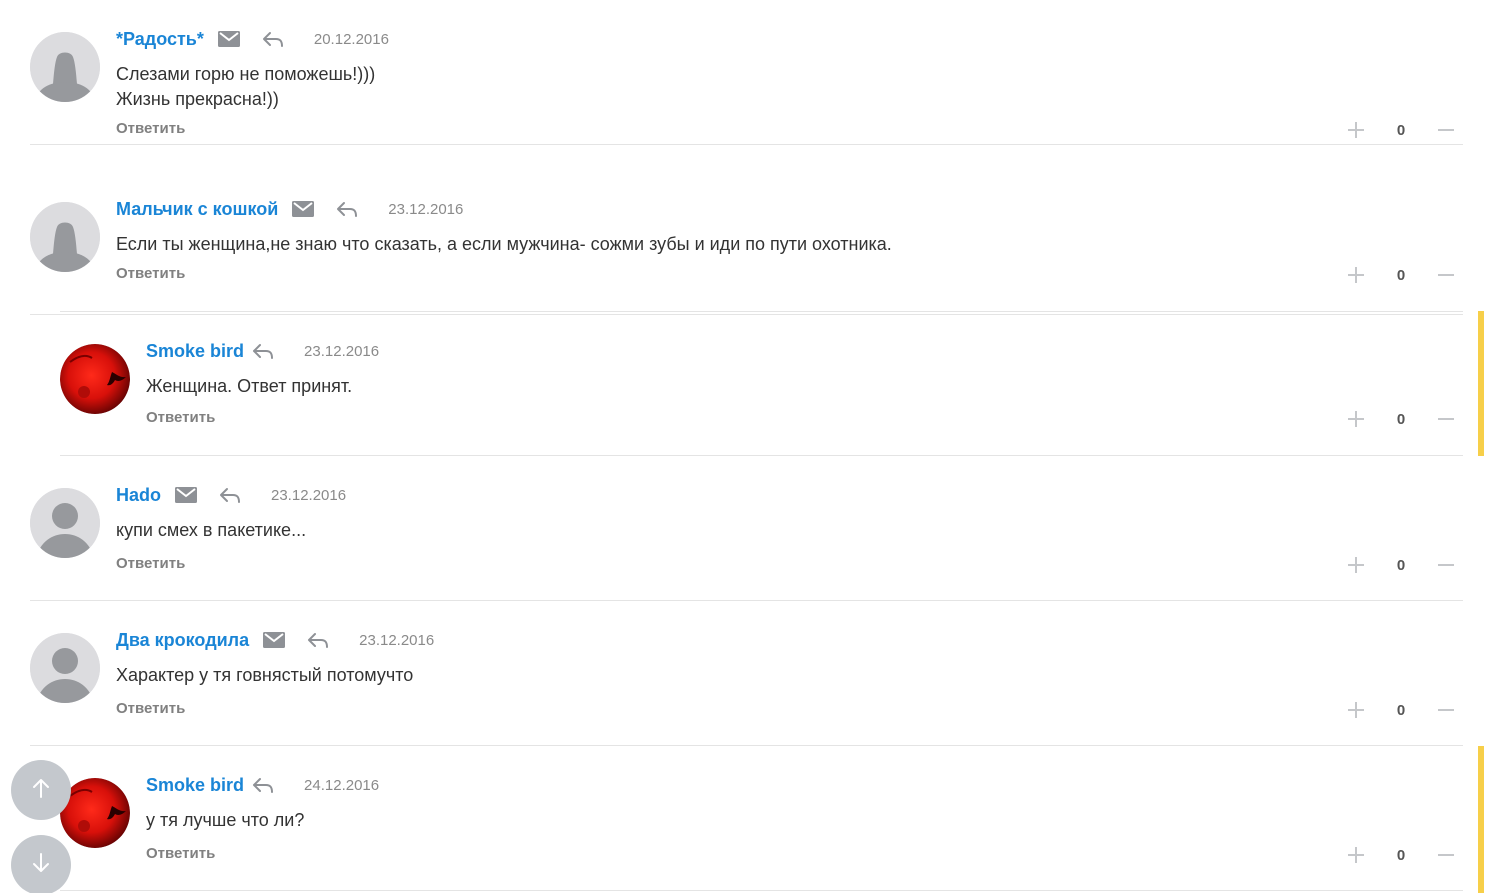  Describe the element at coordinates (249, 386) in the screenshot. I see `comment-text: Женщина. Ответ принят.` at that location.